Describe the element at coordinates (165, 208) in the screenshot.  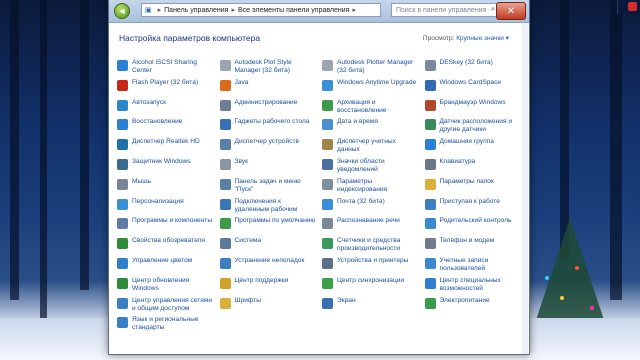
I see `control-panel-item: Персонализация` at that location.